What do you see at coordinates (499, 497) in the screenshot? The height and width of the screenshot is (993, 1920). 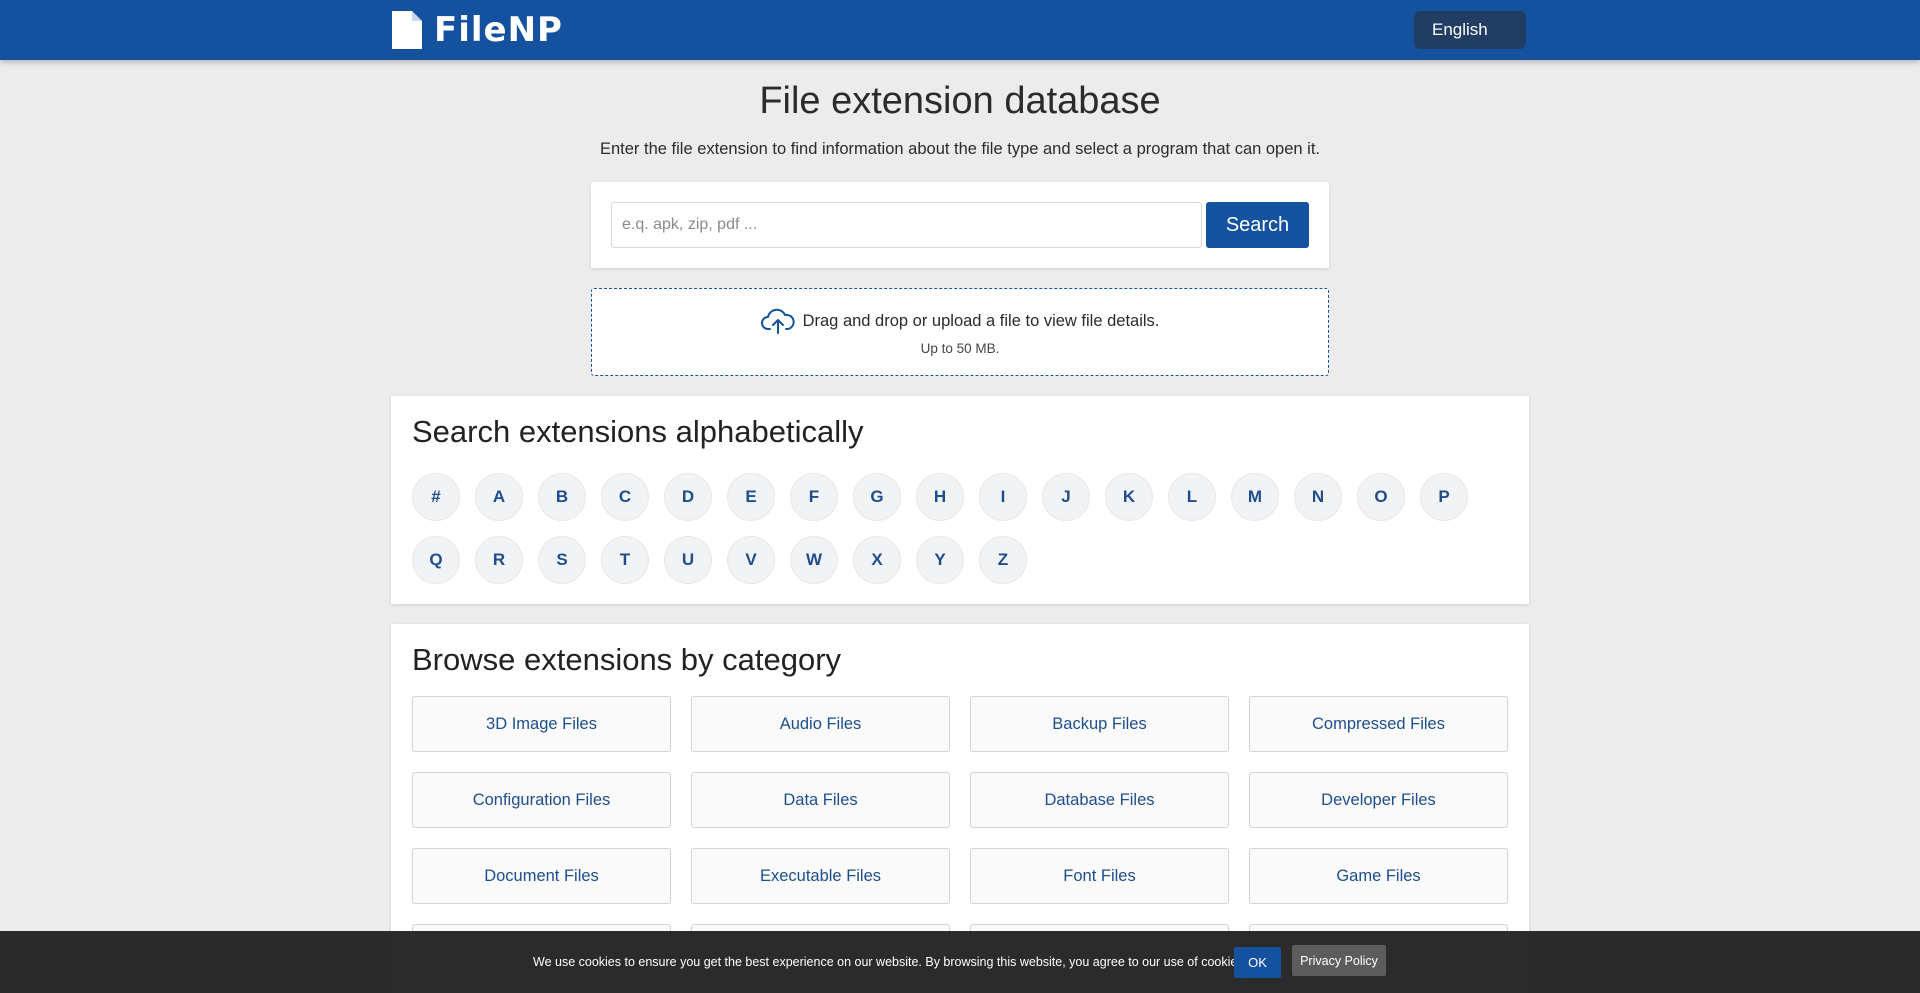 I see `letter-link: A` at bounding box center [499, 497].